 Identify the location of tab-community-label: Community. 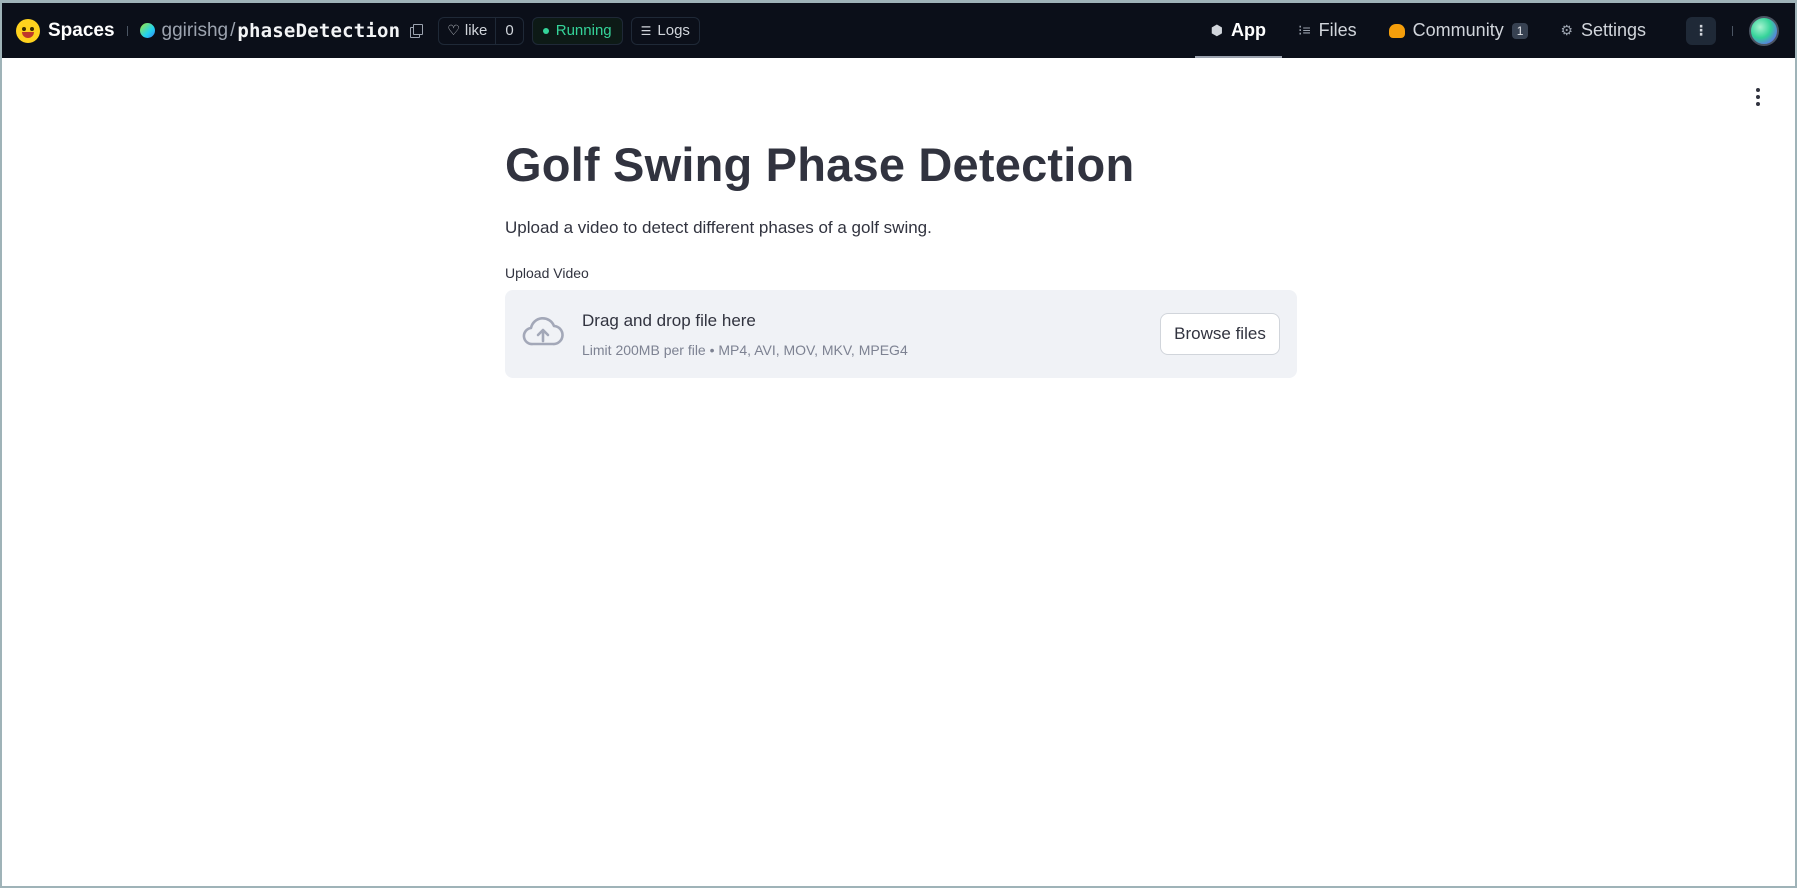
(1458, 30).